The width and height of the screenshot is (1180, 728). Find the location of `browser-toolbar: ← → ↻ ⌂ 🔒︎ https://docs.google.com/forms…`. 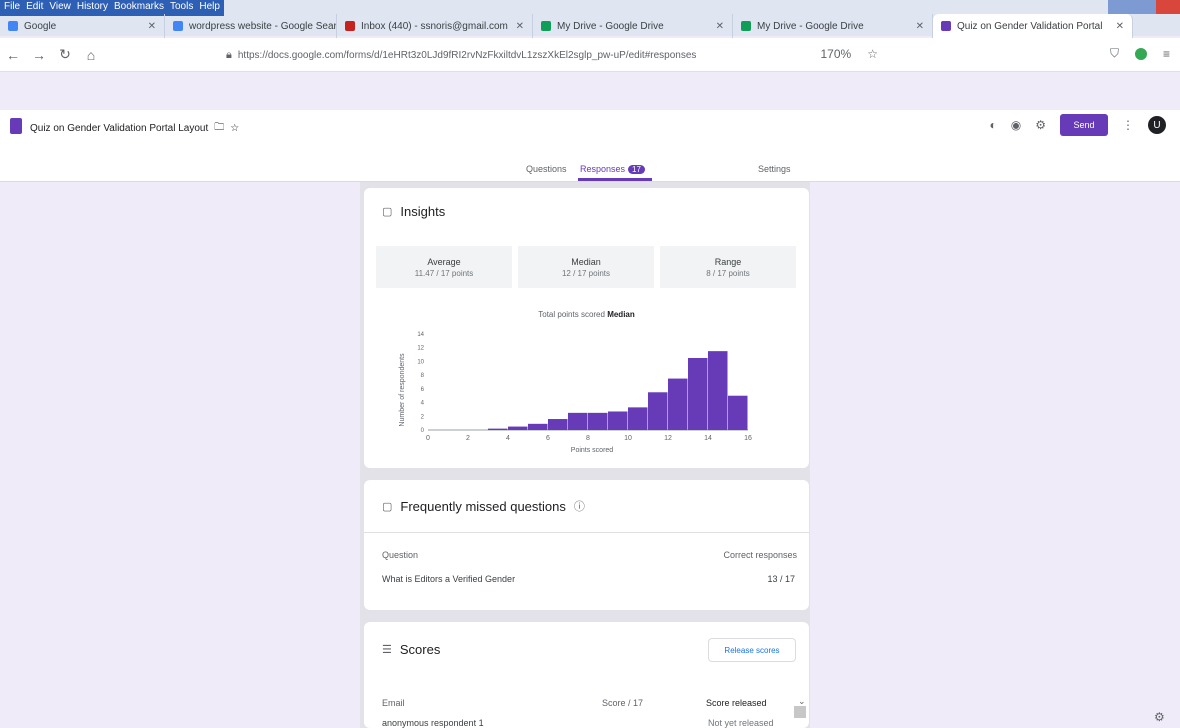

browser-toolbar: ← → ↻ ⌂ 🔒︎ https://docs.google.com/forms… is located at coordinates (590, 55).